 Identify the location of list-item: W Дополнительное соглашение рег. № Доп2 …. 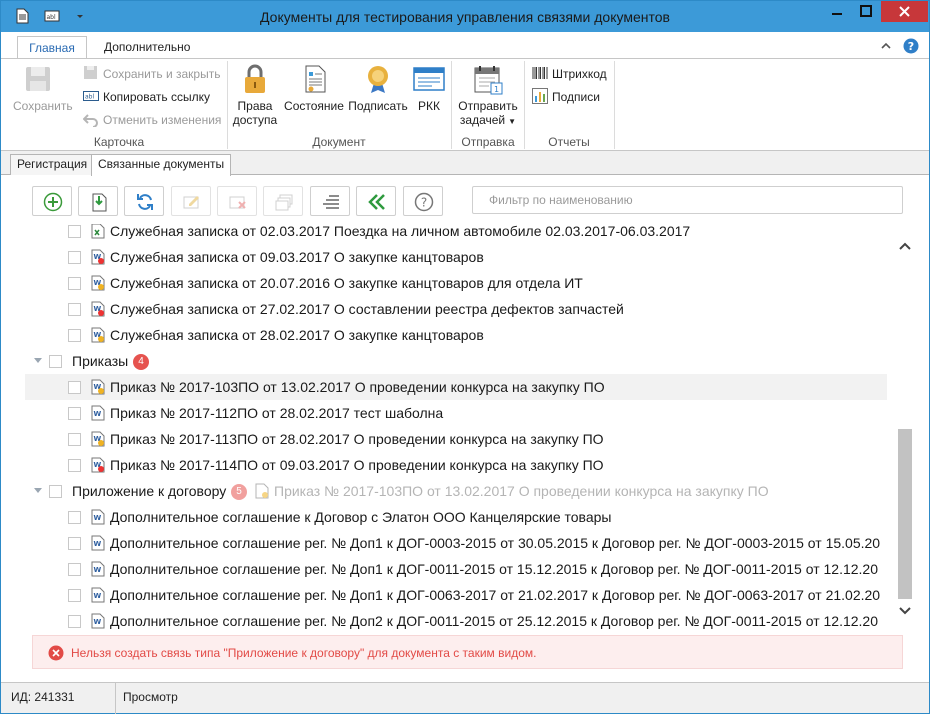
(456, 621).